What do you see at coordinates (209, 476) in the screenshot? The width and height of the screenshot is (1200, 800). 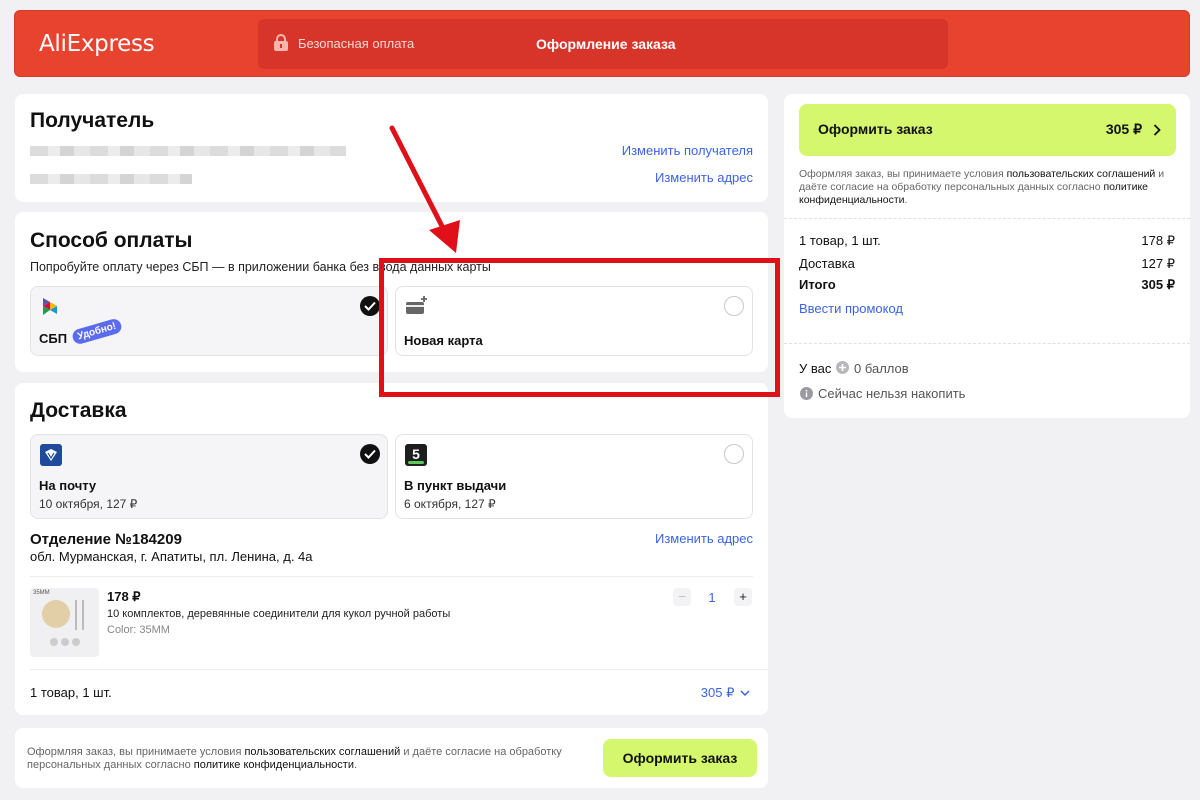 I see `delivery-option-post: На почту 10 октября, 127 ₽` at bounding box center [209, 476].